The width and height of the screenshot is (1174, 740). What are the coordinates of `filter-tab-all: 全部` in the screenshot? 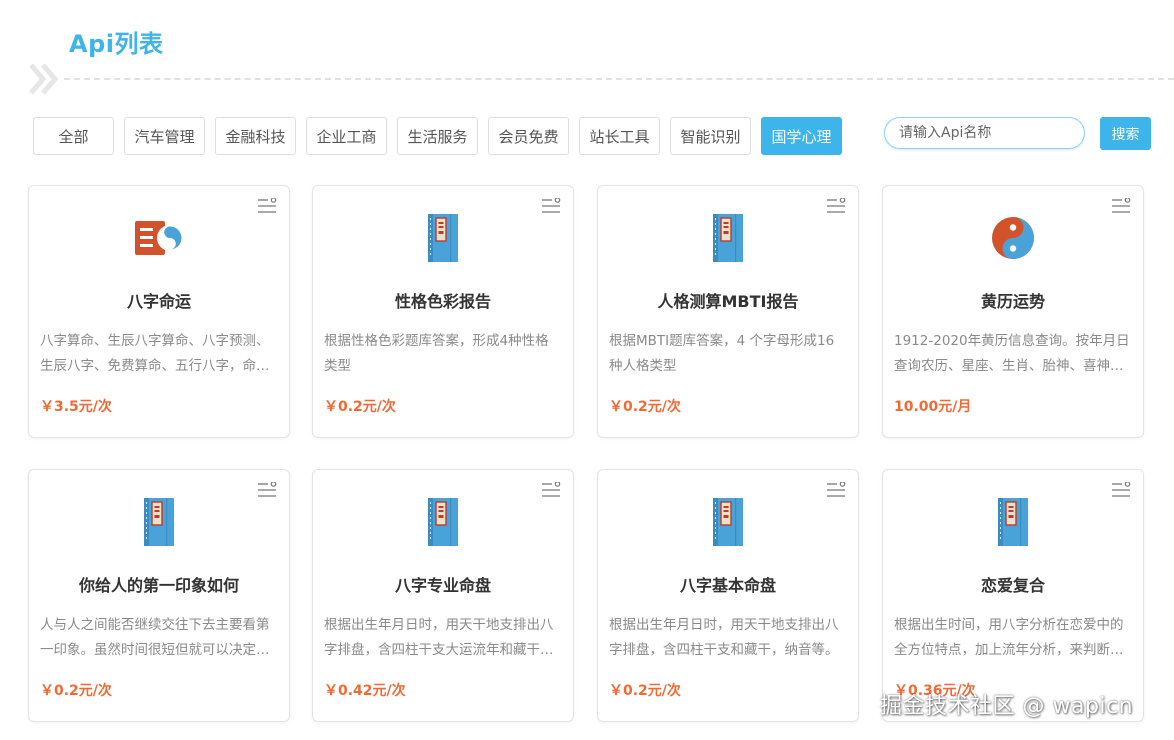 It's located at (73, 136).